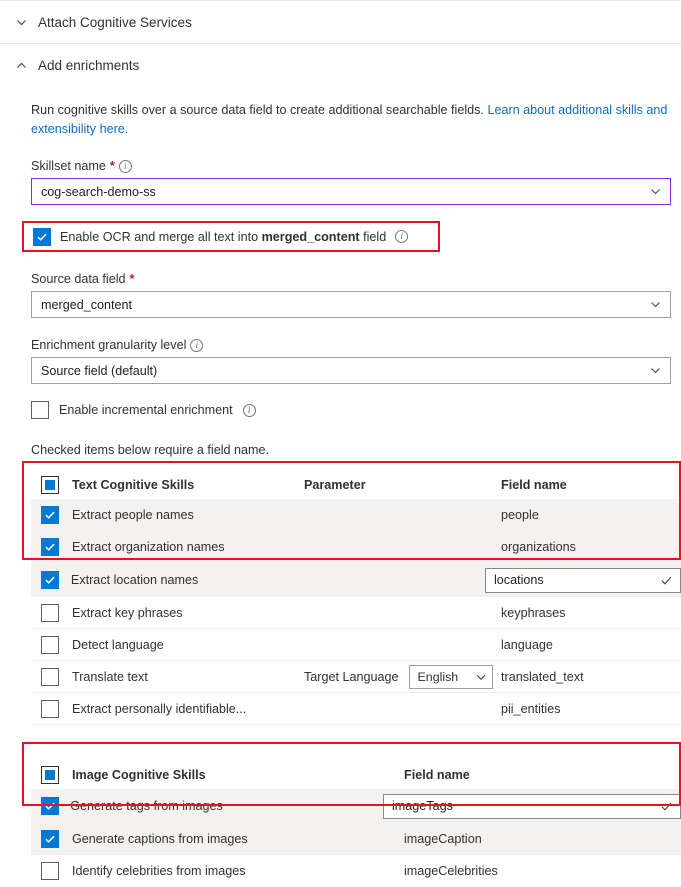 This screenshot has width=681, height=887. Describe the element at coordinates (40, 410) in the screenshot. I see `incremental-enrichment-checkbox` at that location.